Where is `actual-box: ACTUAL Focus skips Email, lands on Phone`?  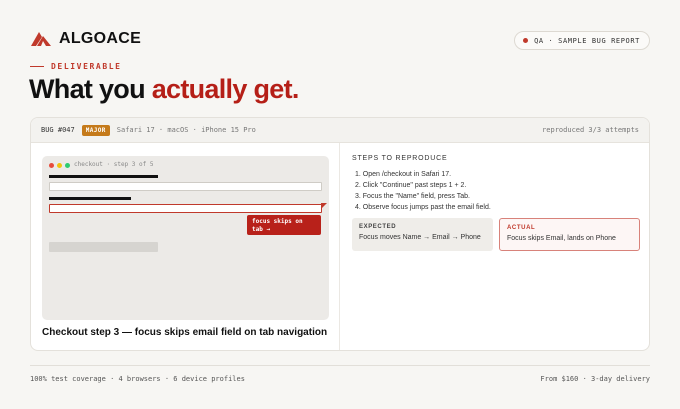
actual-box: ACTUAL Focus skips Email, lands on Phone is located at coordinates (569, 234).